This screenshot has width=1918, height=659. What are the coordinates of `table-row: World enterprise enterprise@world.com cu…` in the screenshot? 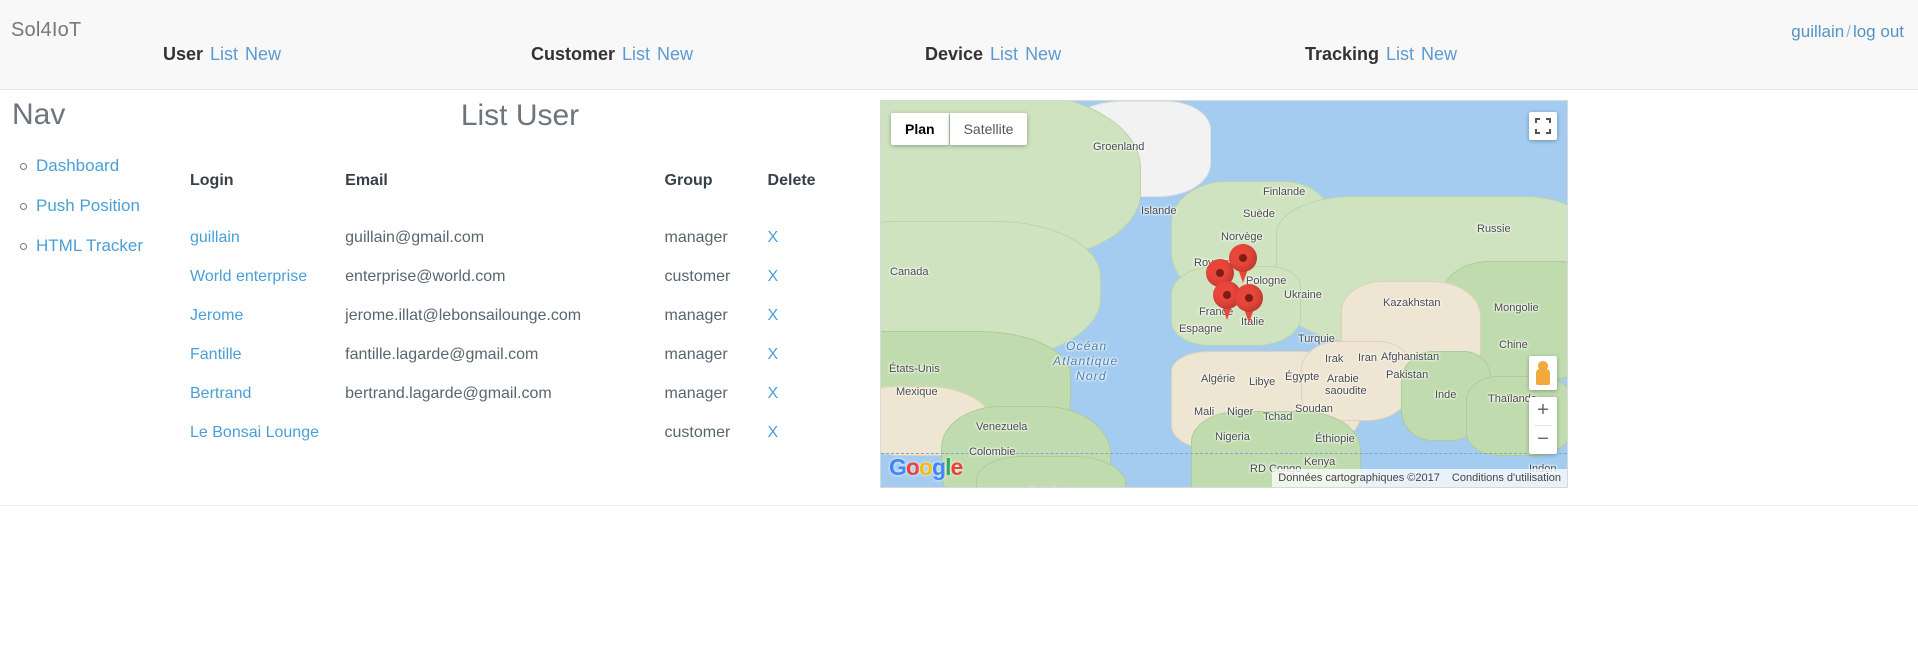 It's located at (510, 276).